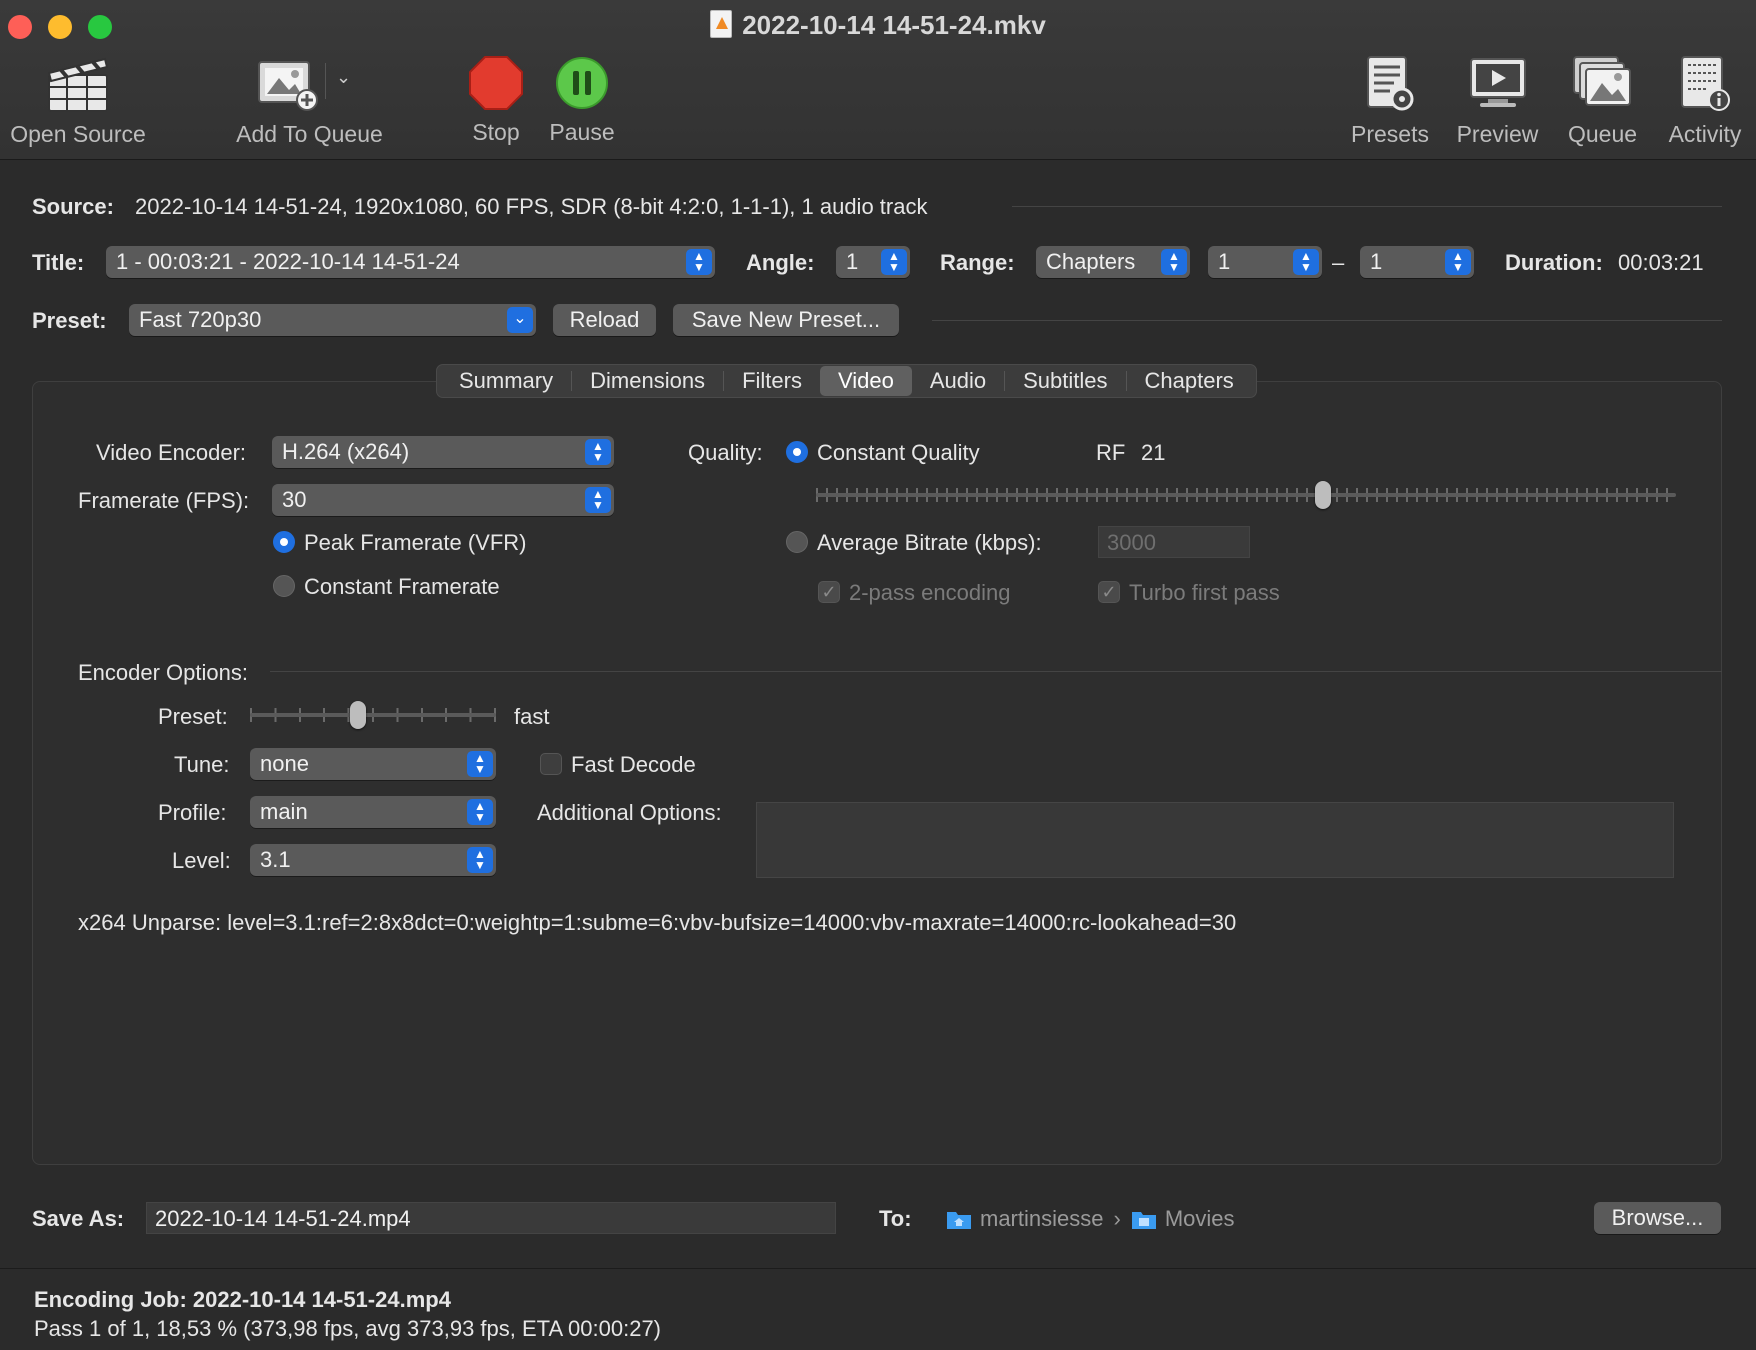 The image size is (1756, 1350). I want to click on video-encoder-label: Video Encoder:, so click(171, 452).